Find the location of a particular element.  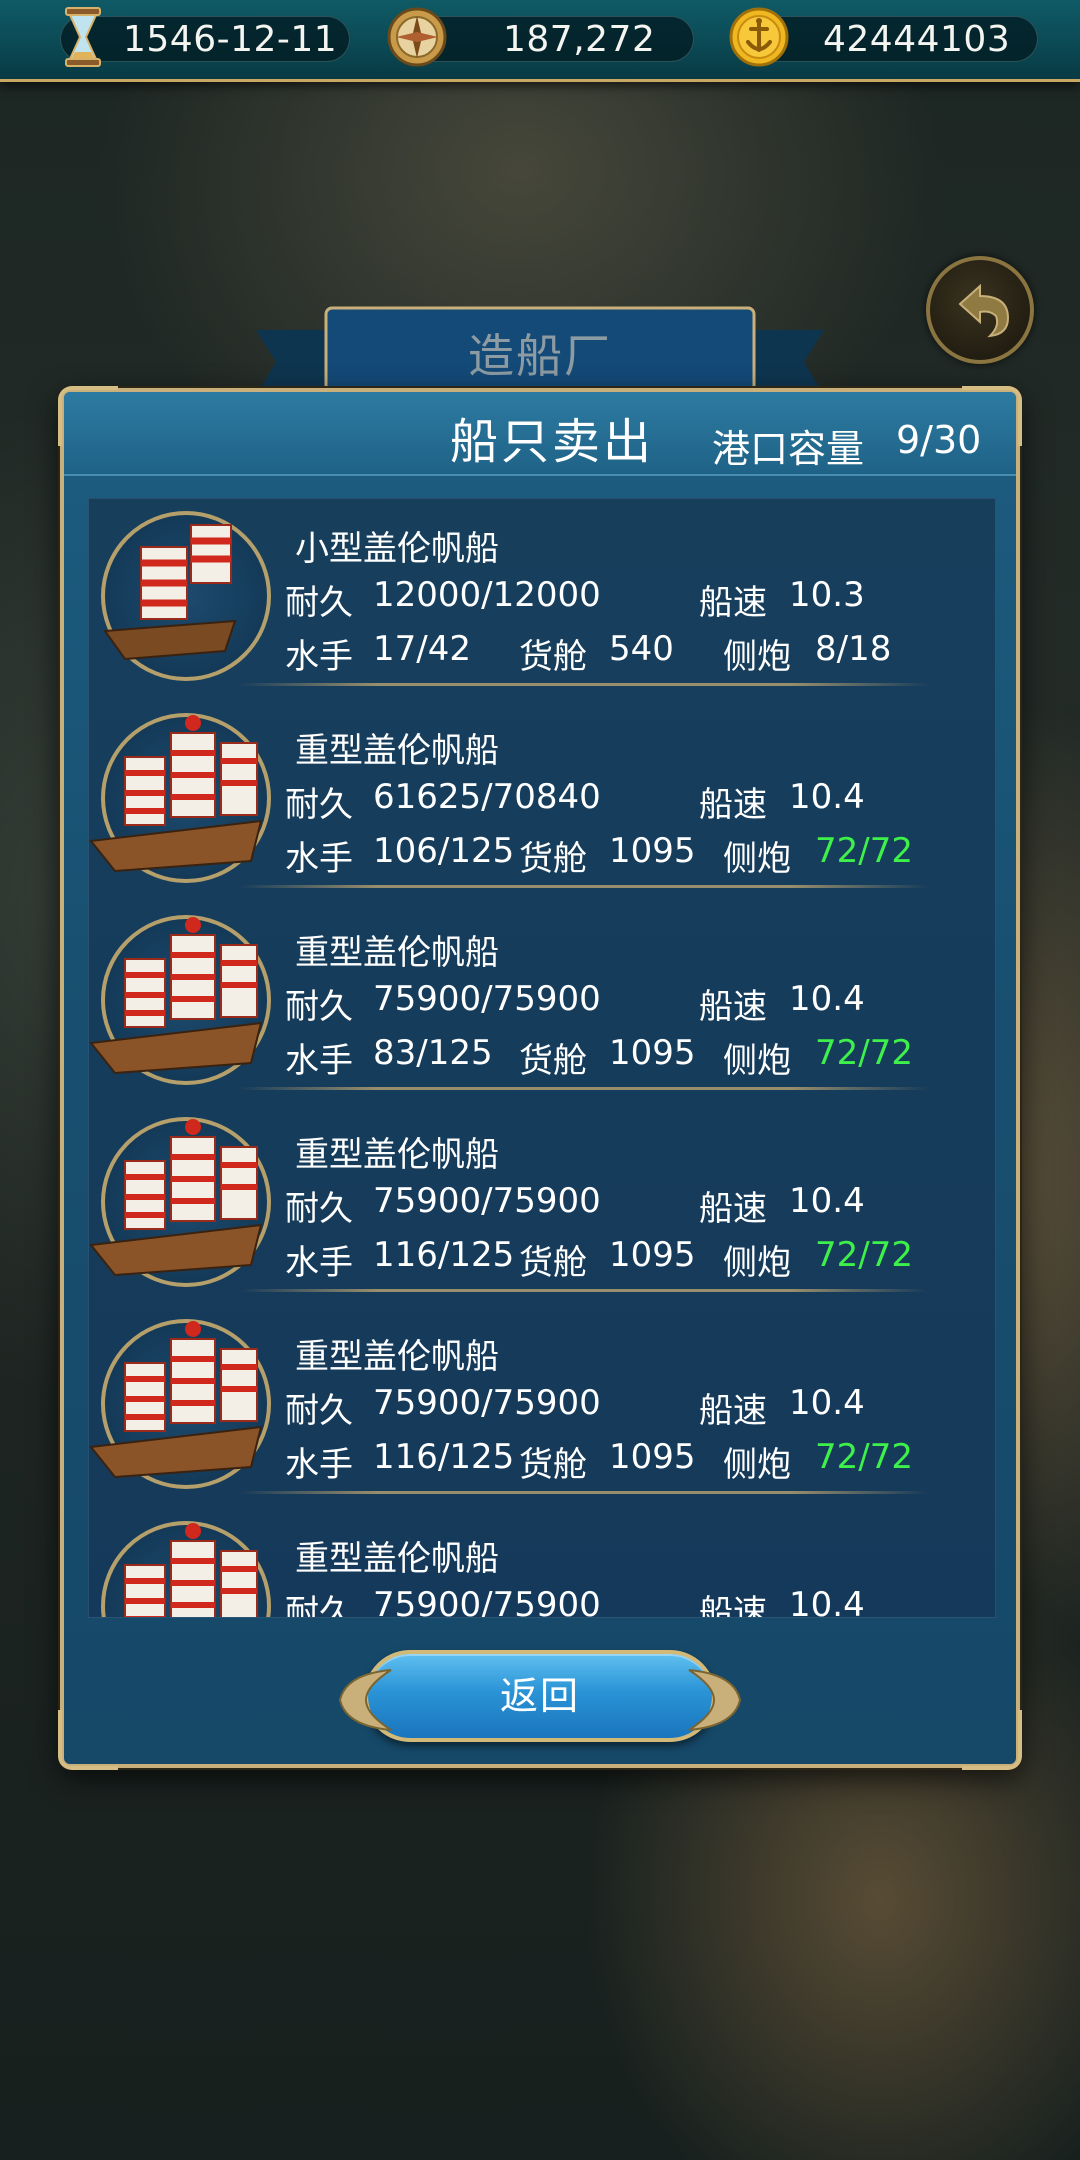

panel-header: 船只卖出 港口容量 9/30 is located at coordinates (540, 434).